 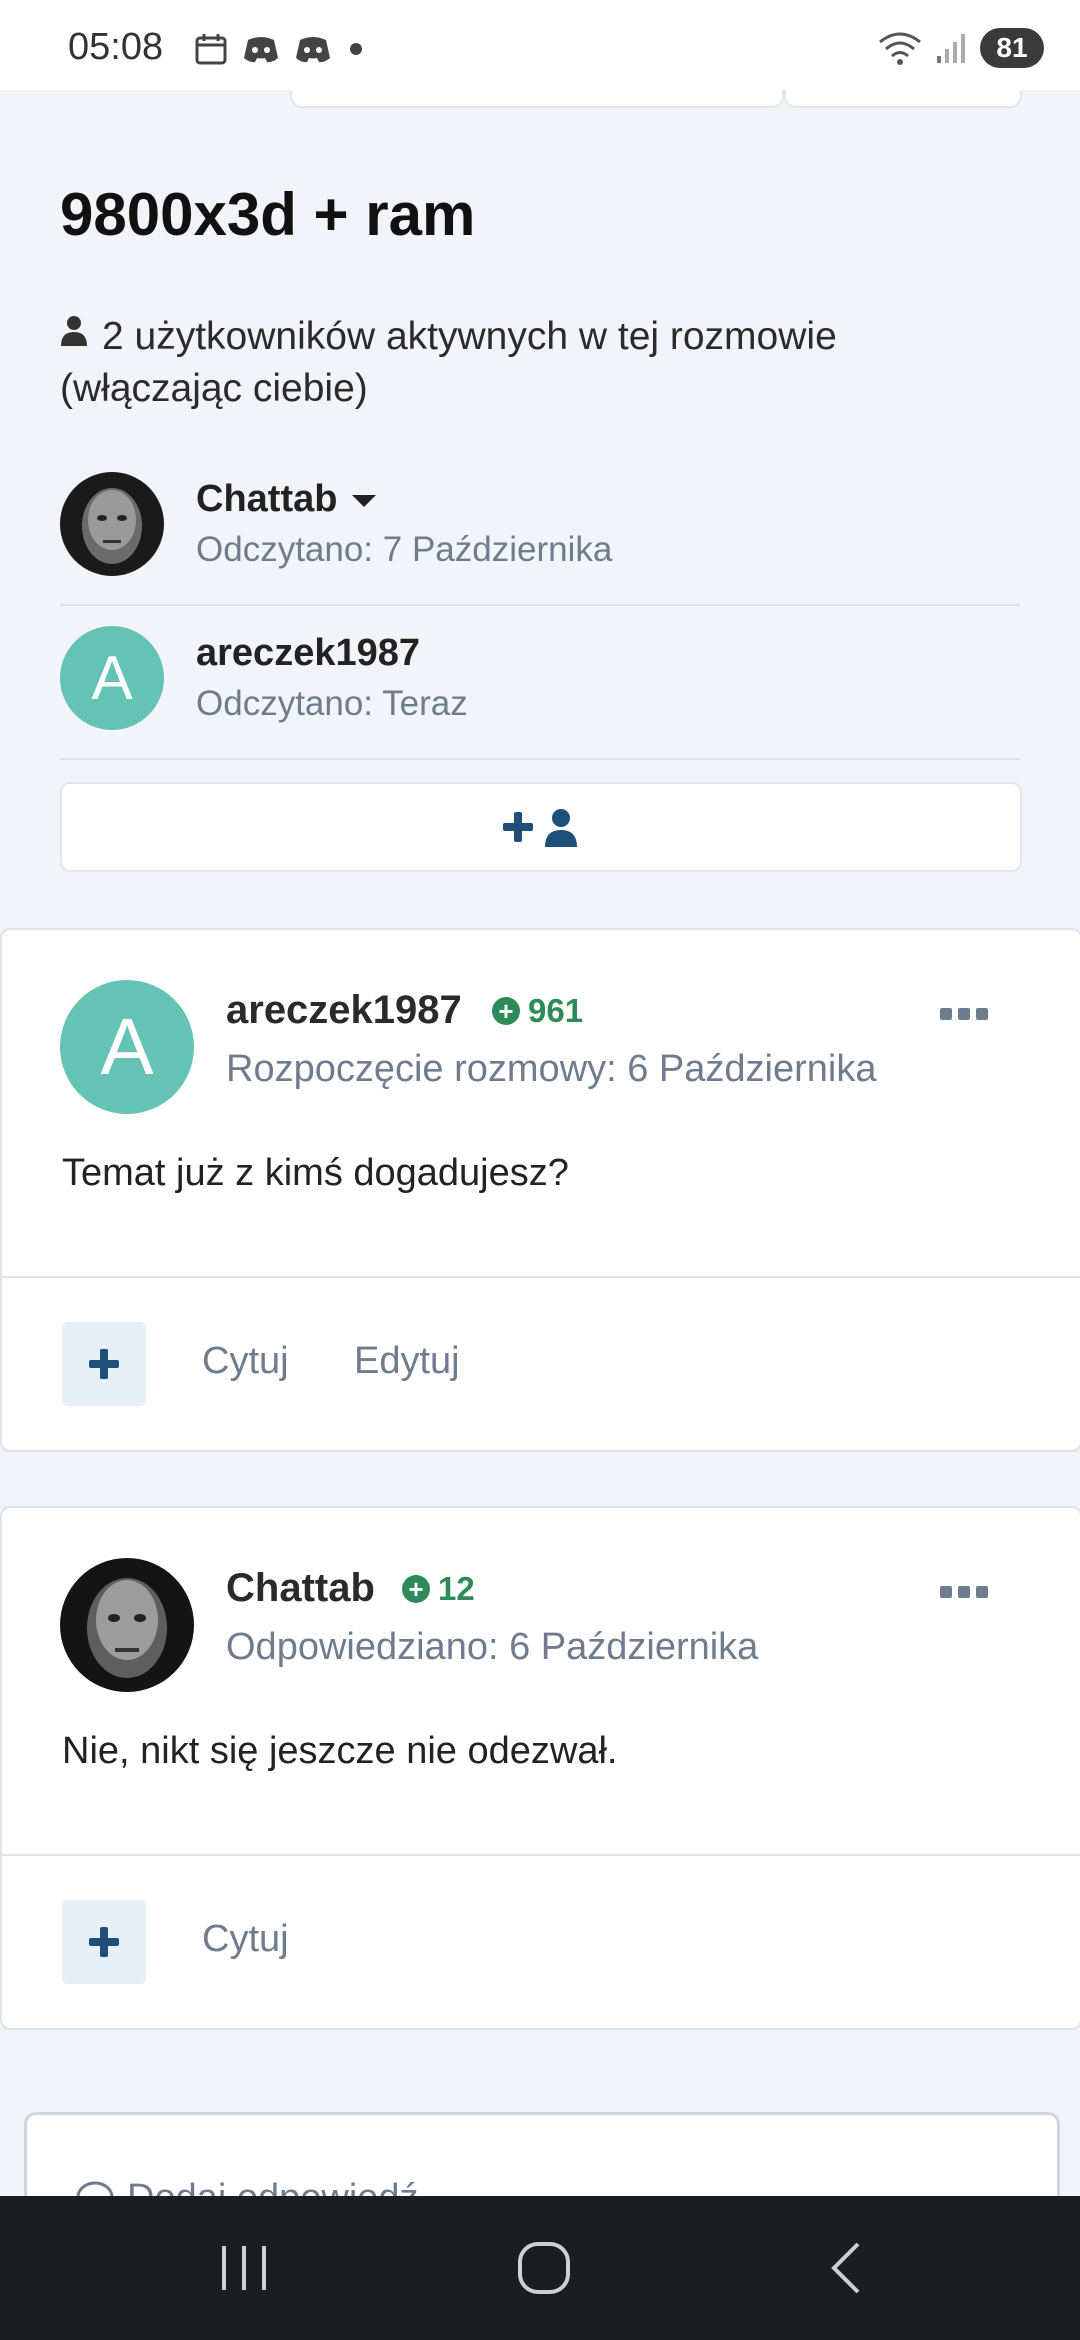 I want to click on message-date: Odpowiedziano: 6 Października, so click(x=492, y=1647).